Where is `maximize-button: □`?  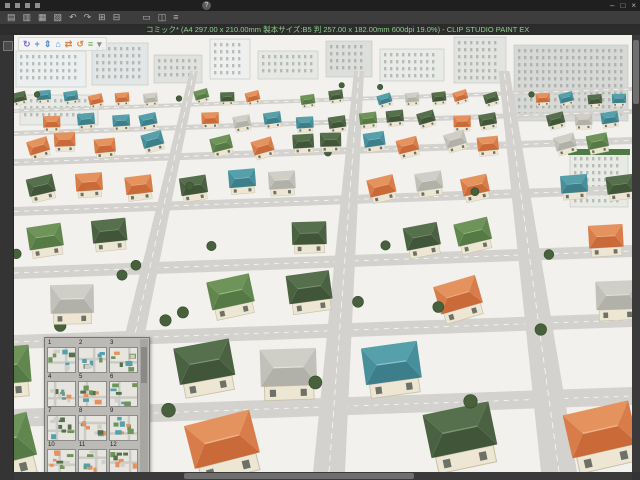
maximize-button: □ is located at coordinates (622, 5).